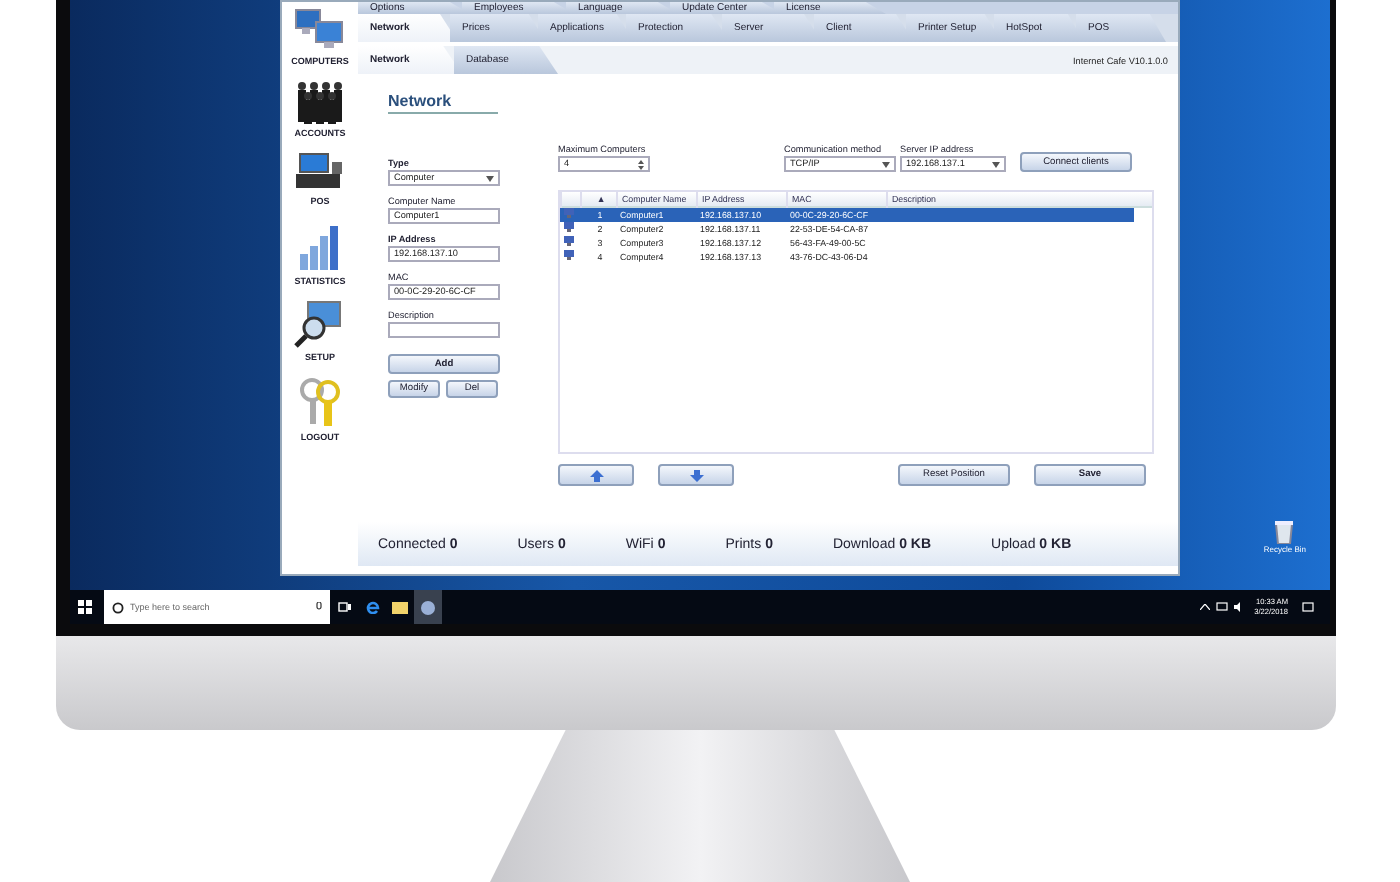 This screenshot has height=882, width=1400. Describe the element at coordinates (319, 607) in the screenshot. I see `microphone-icon` at that location.